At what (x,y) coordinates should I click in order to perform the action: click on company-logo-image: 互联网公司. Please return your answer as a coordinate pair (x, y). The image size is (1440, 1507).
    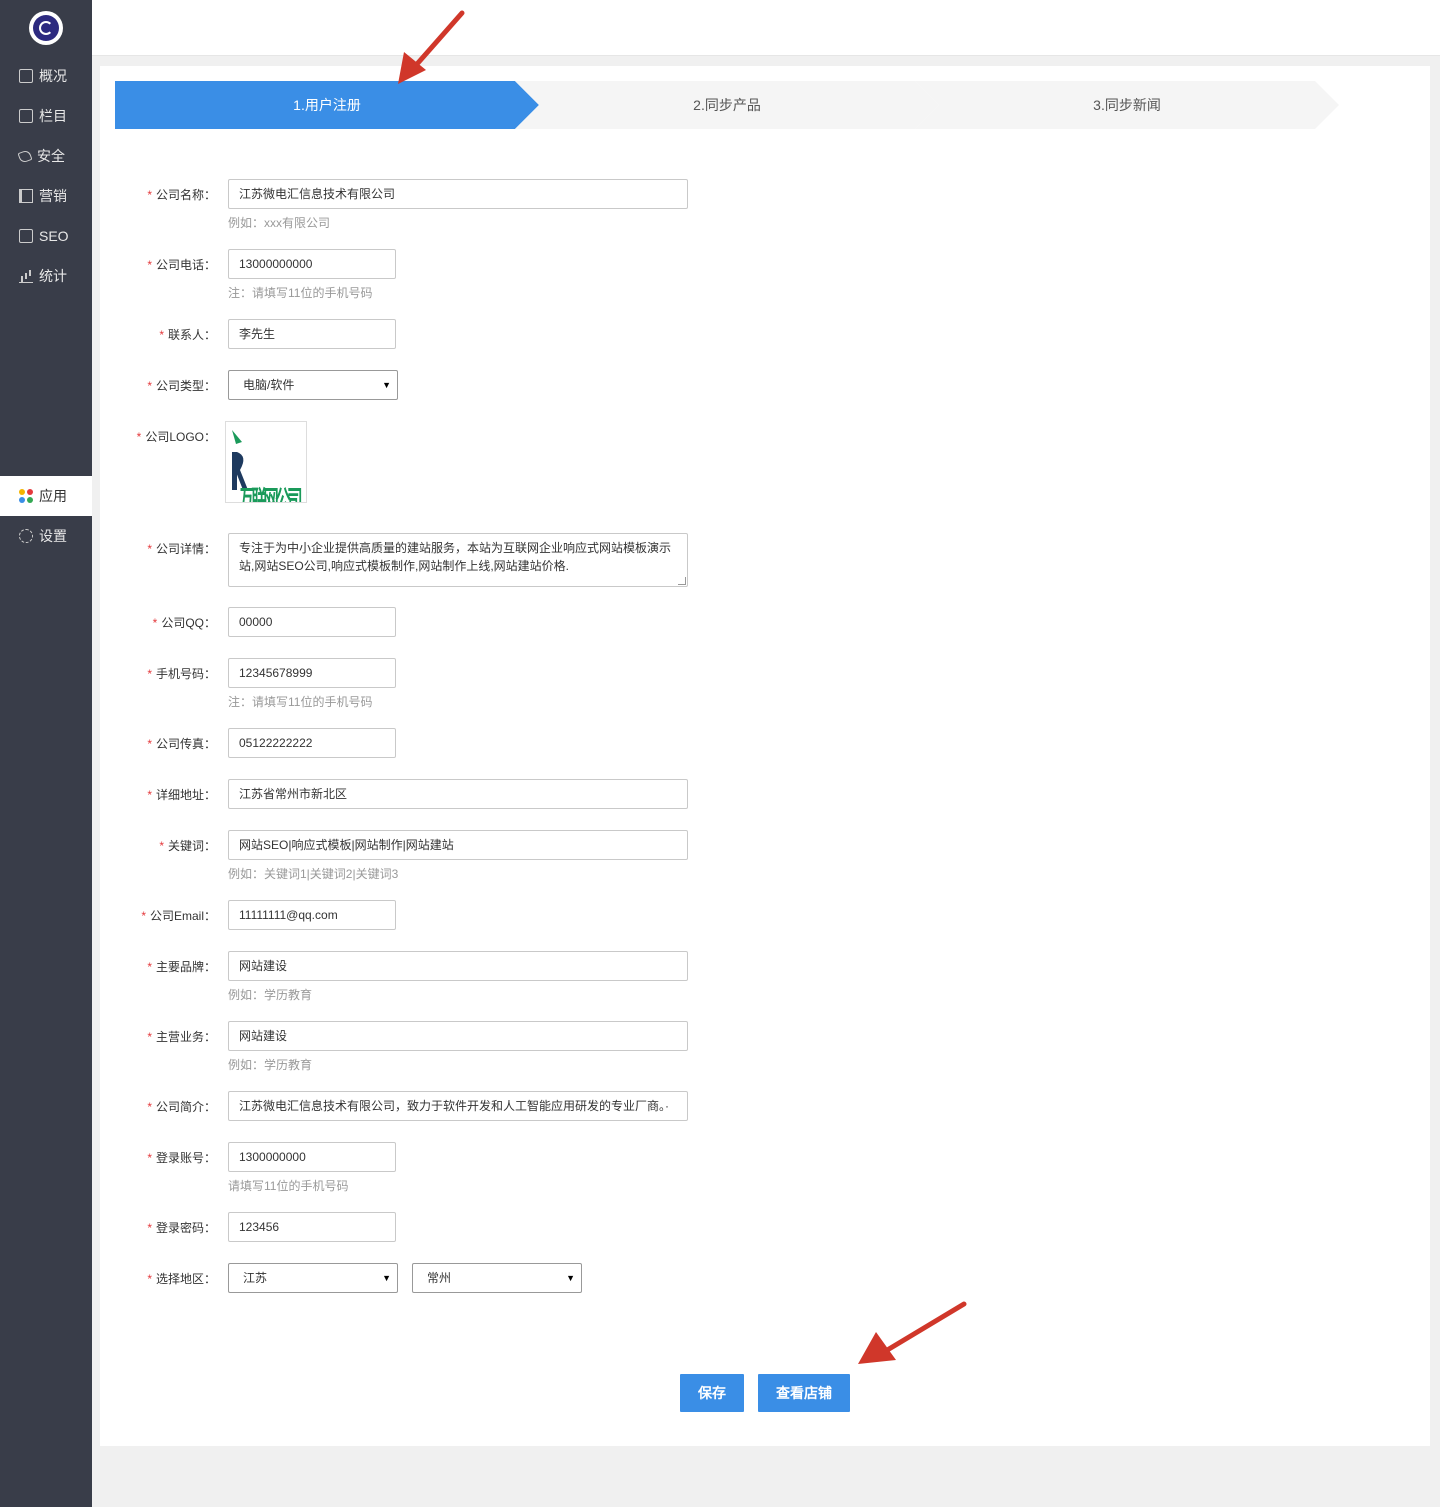
    Looking at the image, I should click on (267, 466).